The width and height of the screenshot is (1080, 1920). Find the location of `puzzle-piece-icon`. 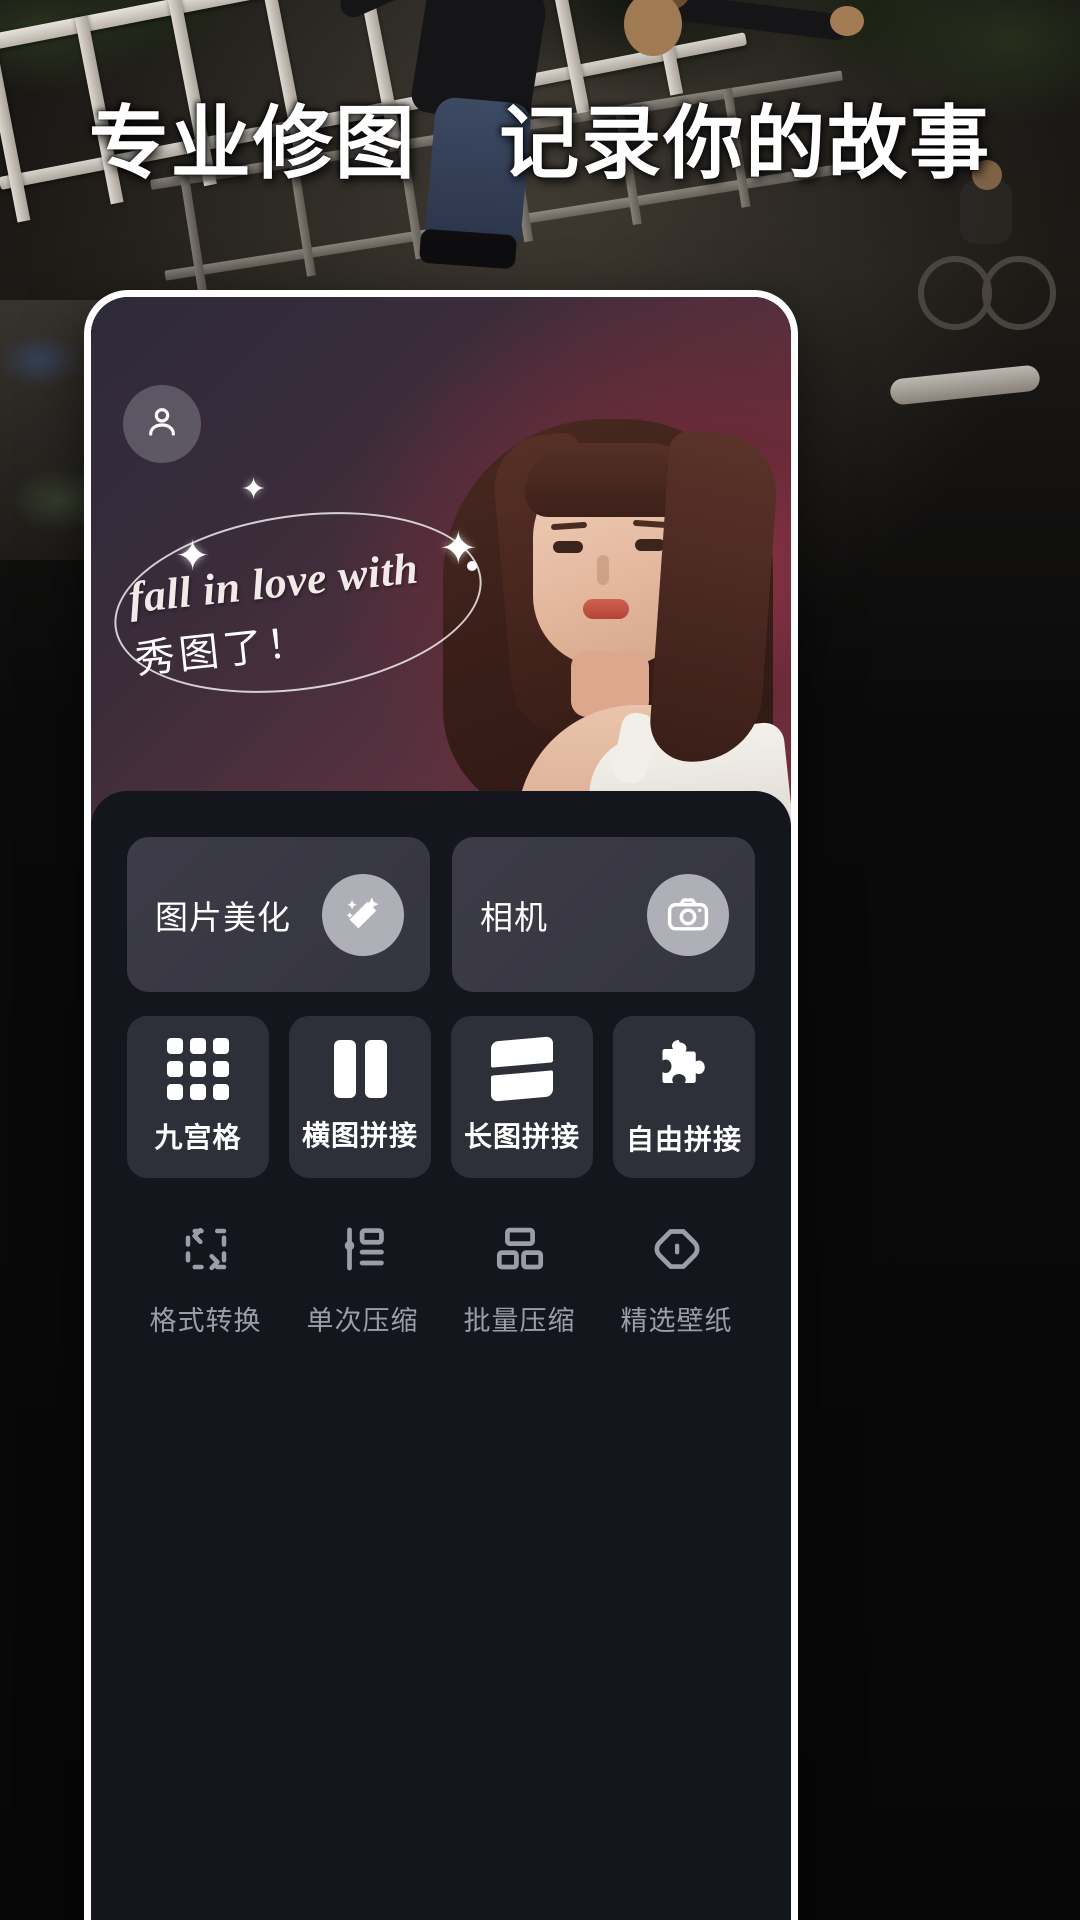

puzzle-piece-icon is located at coordinates (684, 1069).